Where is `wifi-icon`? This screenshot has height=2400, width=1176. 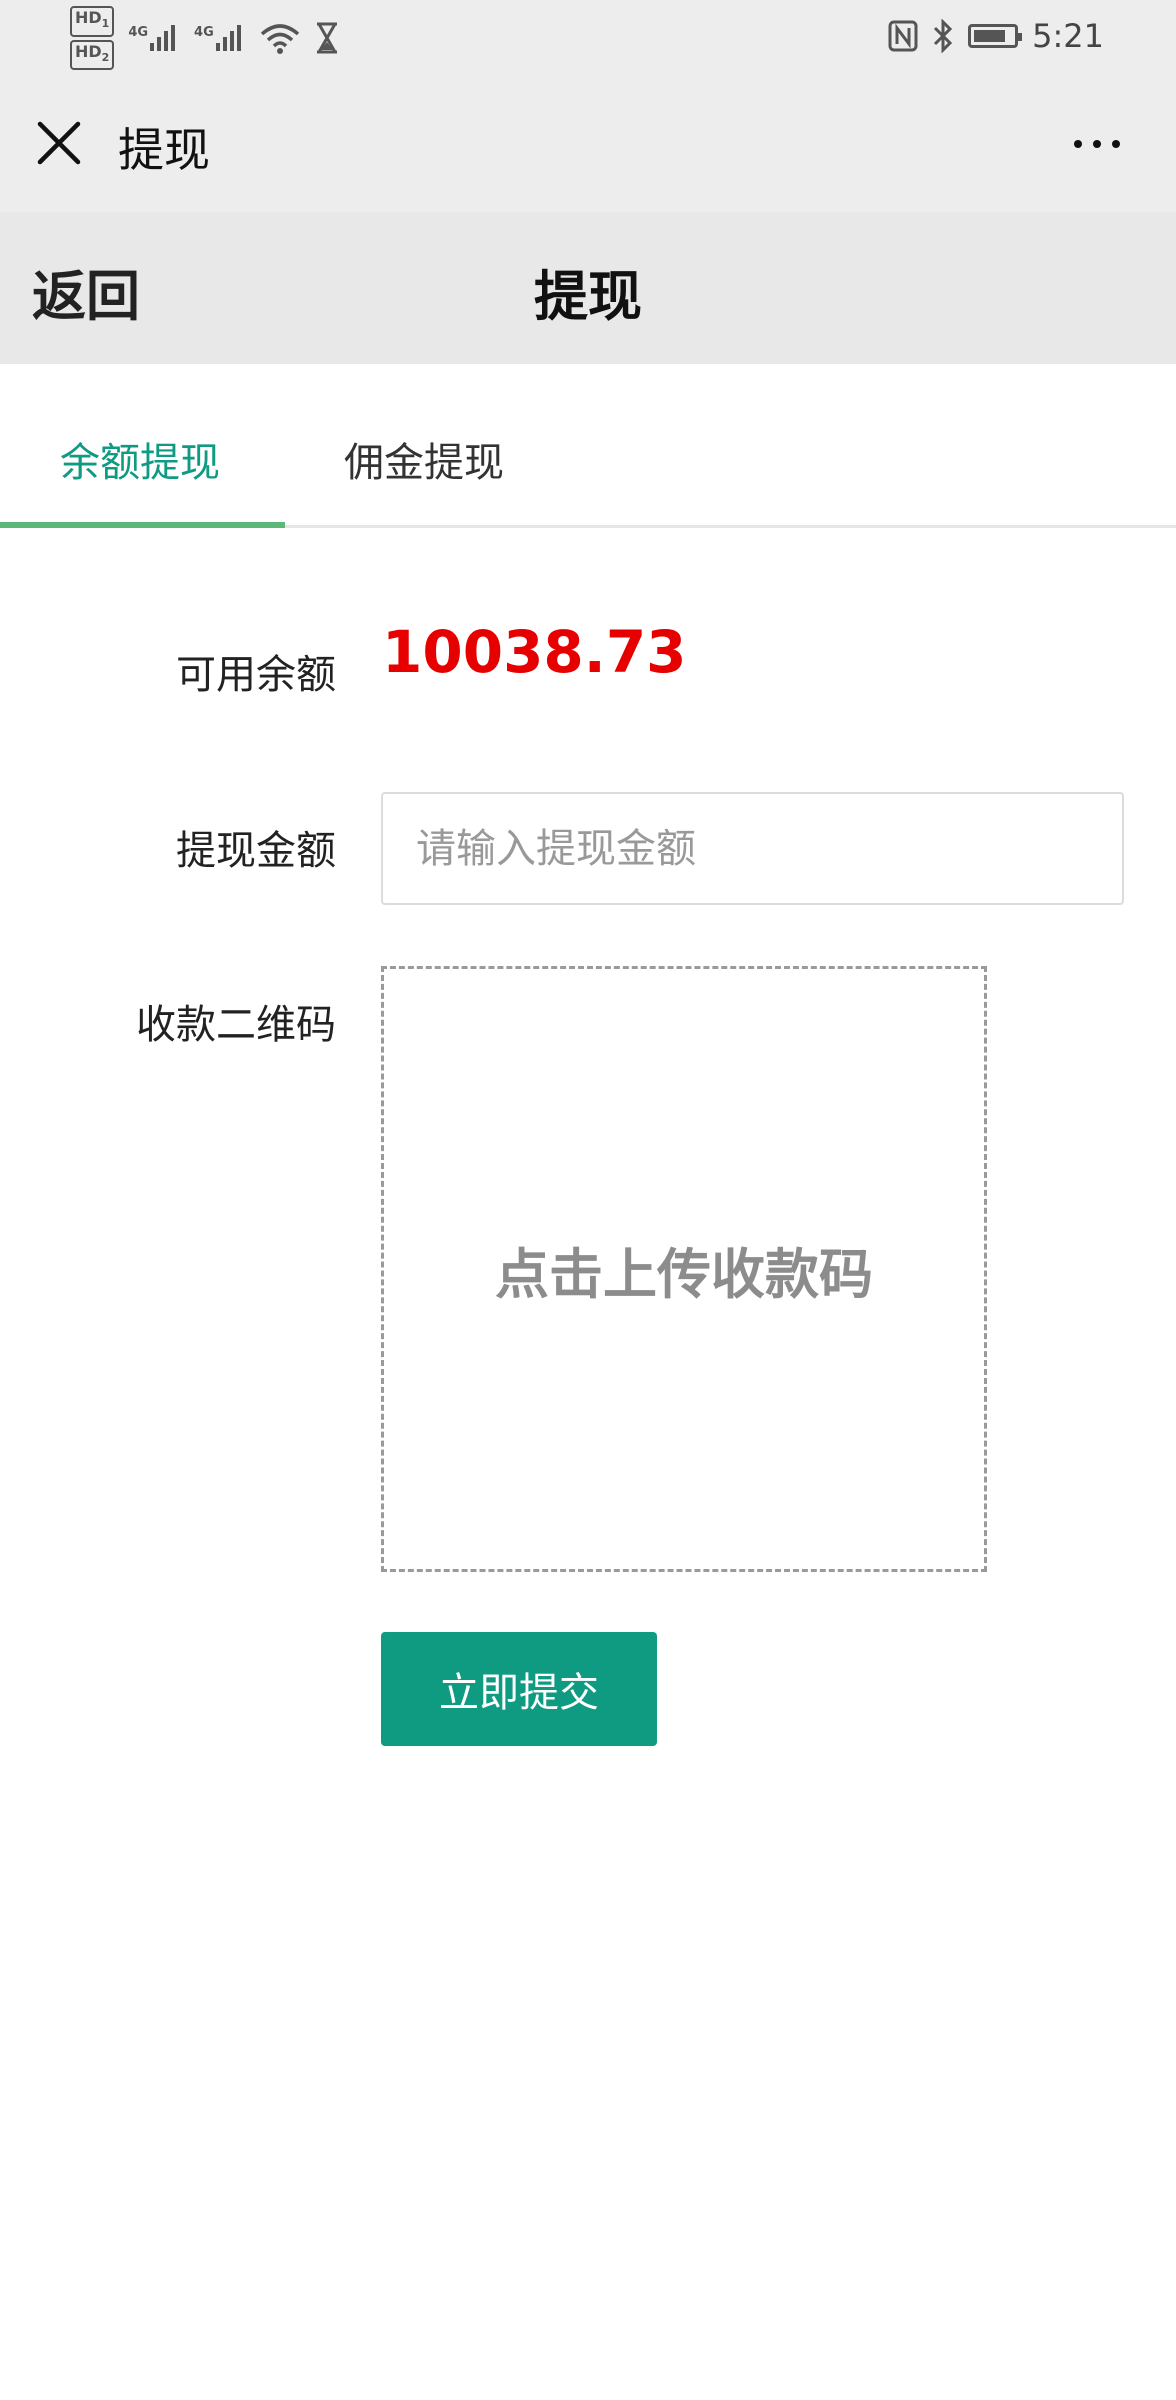
wifi-icon is located at coordinates (279, 39).